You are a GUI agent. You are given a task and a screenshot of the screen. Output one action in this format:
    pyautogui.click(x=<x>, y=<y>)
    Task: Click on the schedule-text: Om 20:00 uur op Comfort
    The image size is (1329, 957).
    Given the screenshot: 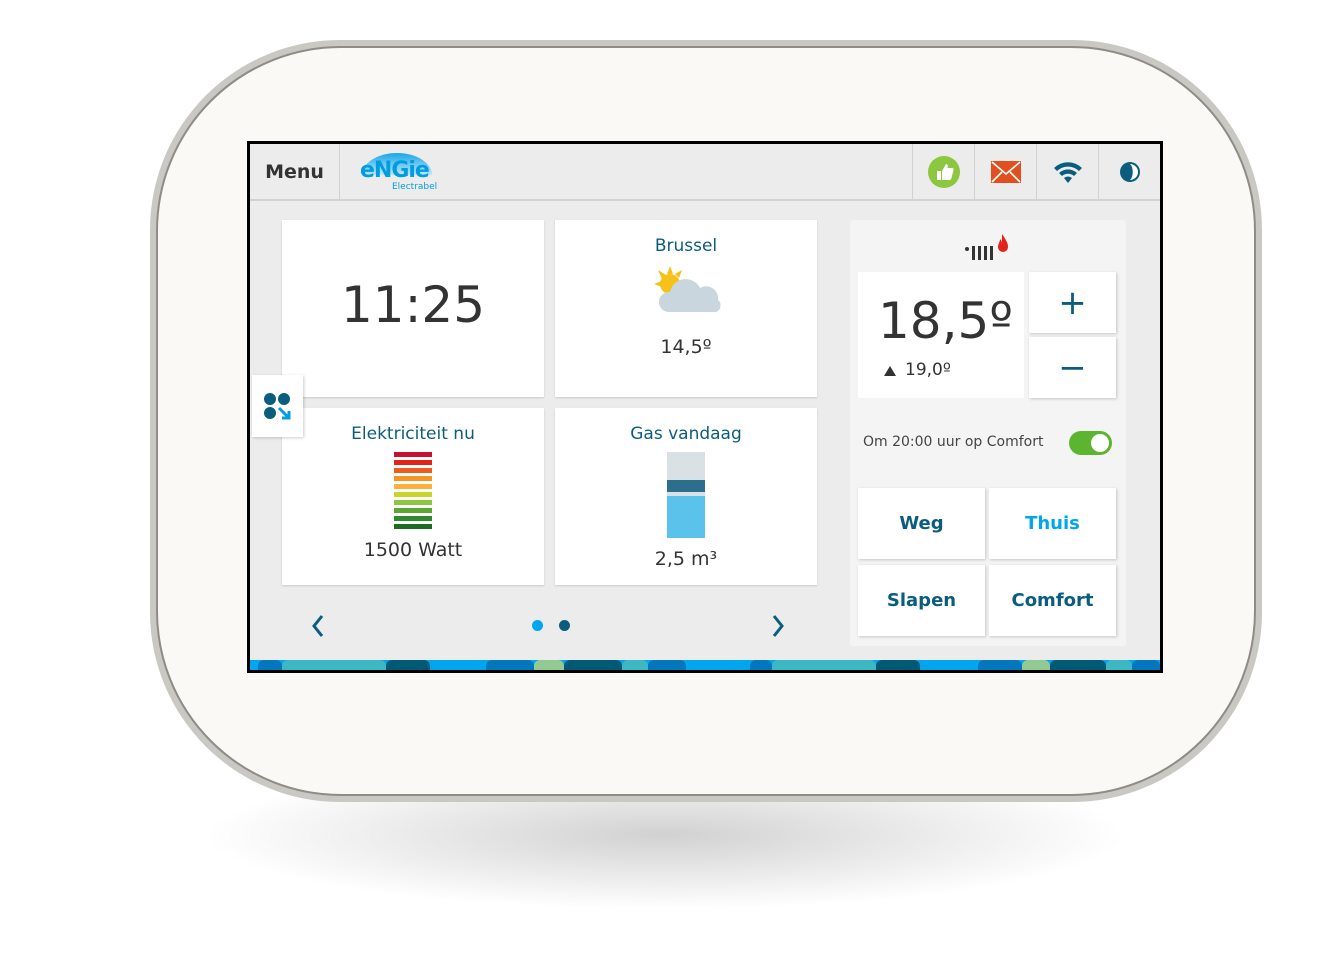 What is the action you would take?
    pyautogui.click(x=953, y=442)
    